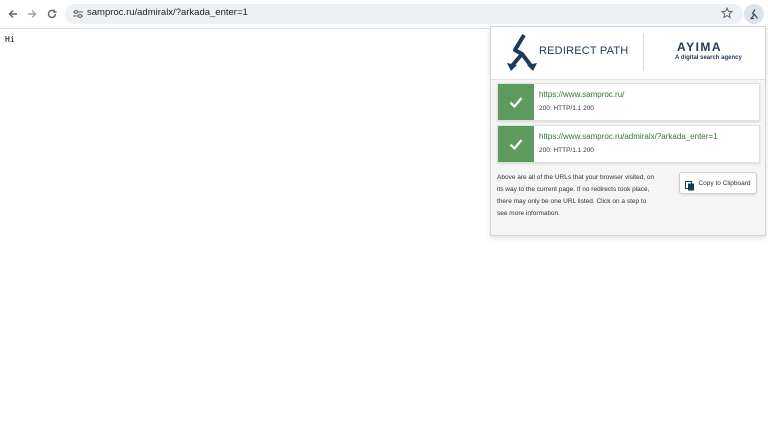 Image resolution: width=768 pixels, height=431 pixels. I want to click on hop-url: https://www.samproc.ru/, so click(581, 94).